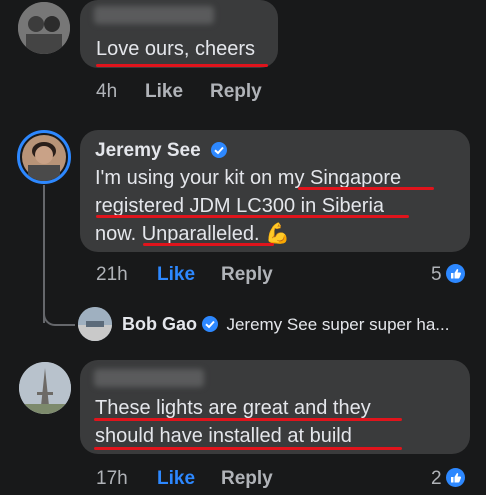  Describe the element at coordinates (44, 254) in the screenshot. I see `thread-line` at that location.